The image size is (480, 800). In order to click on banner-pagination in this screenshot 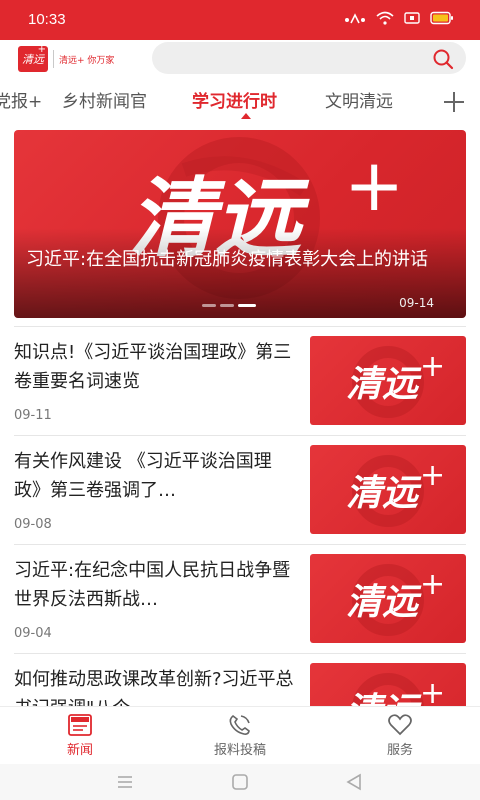, I will do `click(229, 305)`.